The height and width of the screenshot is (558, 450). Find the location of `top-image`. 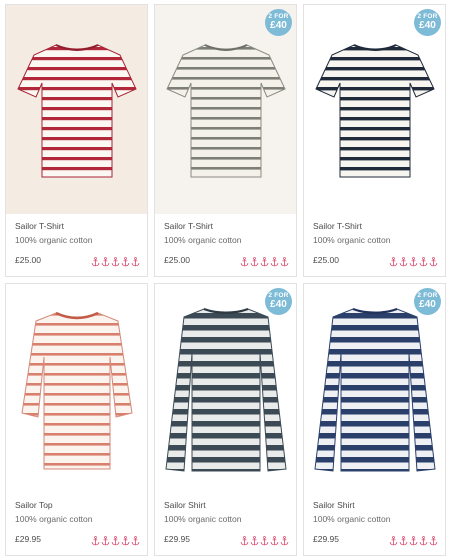

top-image is located at coordinates (76, 390).